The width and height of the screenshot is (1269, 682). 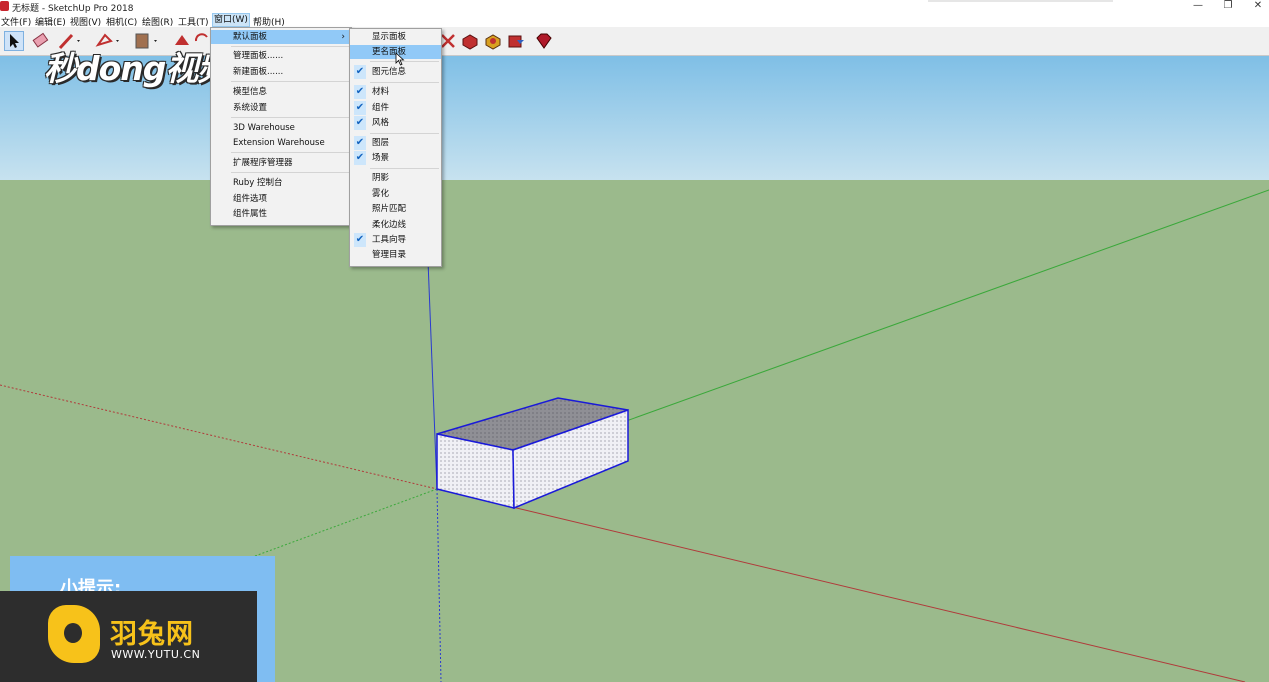 What do you see at coordinates (1020, 1) in the screenshot?
I see `title-search-area` at bounding box center [1020, 1].